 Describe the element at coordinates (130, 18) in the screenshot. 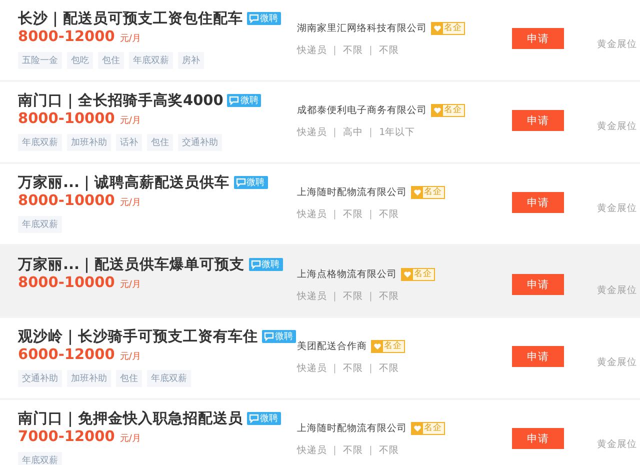

I see `job-title: 长沙｜配送员可预支工资包住配车` at that location.